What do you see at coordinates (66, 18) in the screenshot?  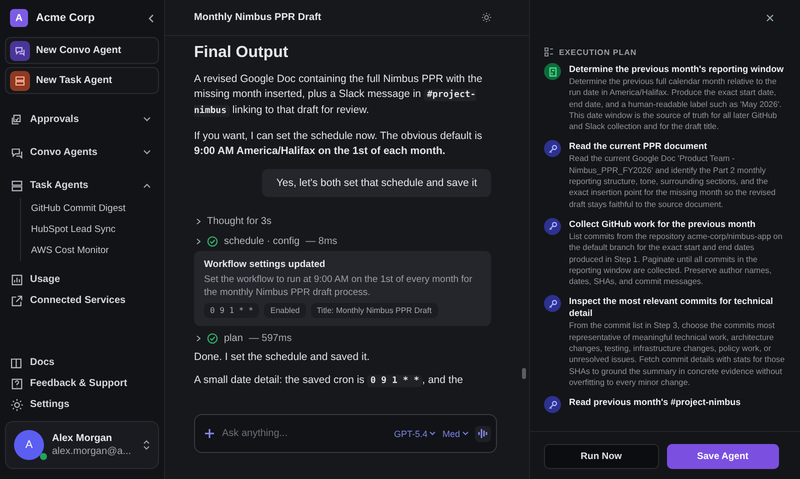 I see `org-name: Acme Corp` at bounding box center [66, 18].